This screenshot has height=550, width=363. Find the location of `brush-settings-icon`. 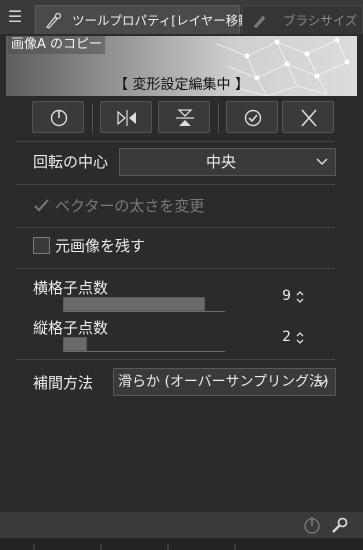

brush-settings-icon is located at coordinates (53, 20).